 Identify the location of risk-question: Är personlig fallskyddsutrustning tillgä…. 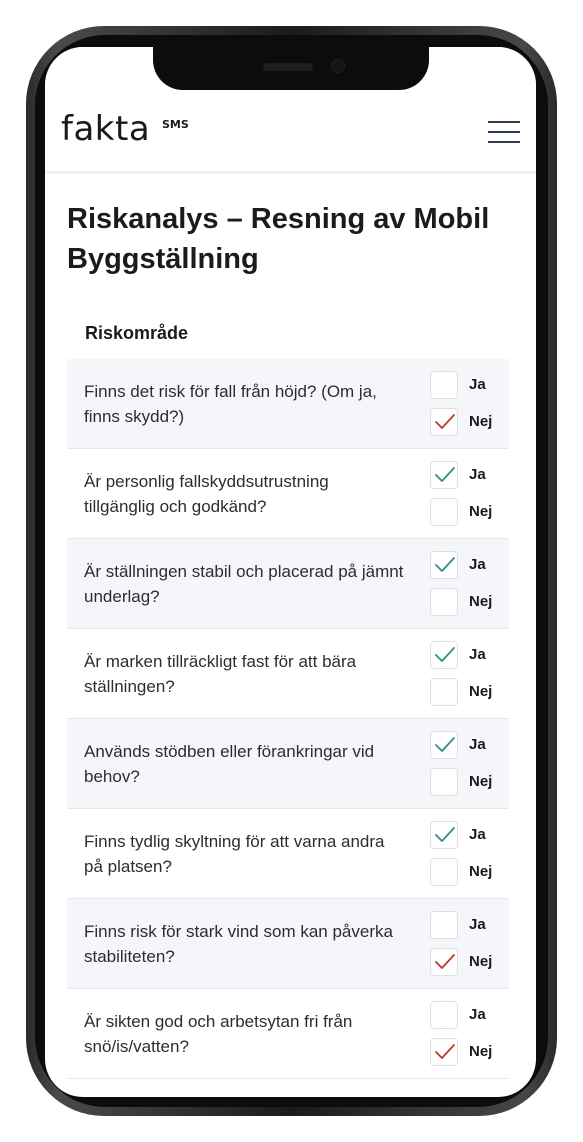
(206, 494).